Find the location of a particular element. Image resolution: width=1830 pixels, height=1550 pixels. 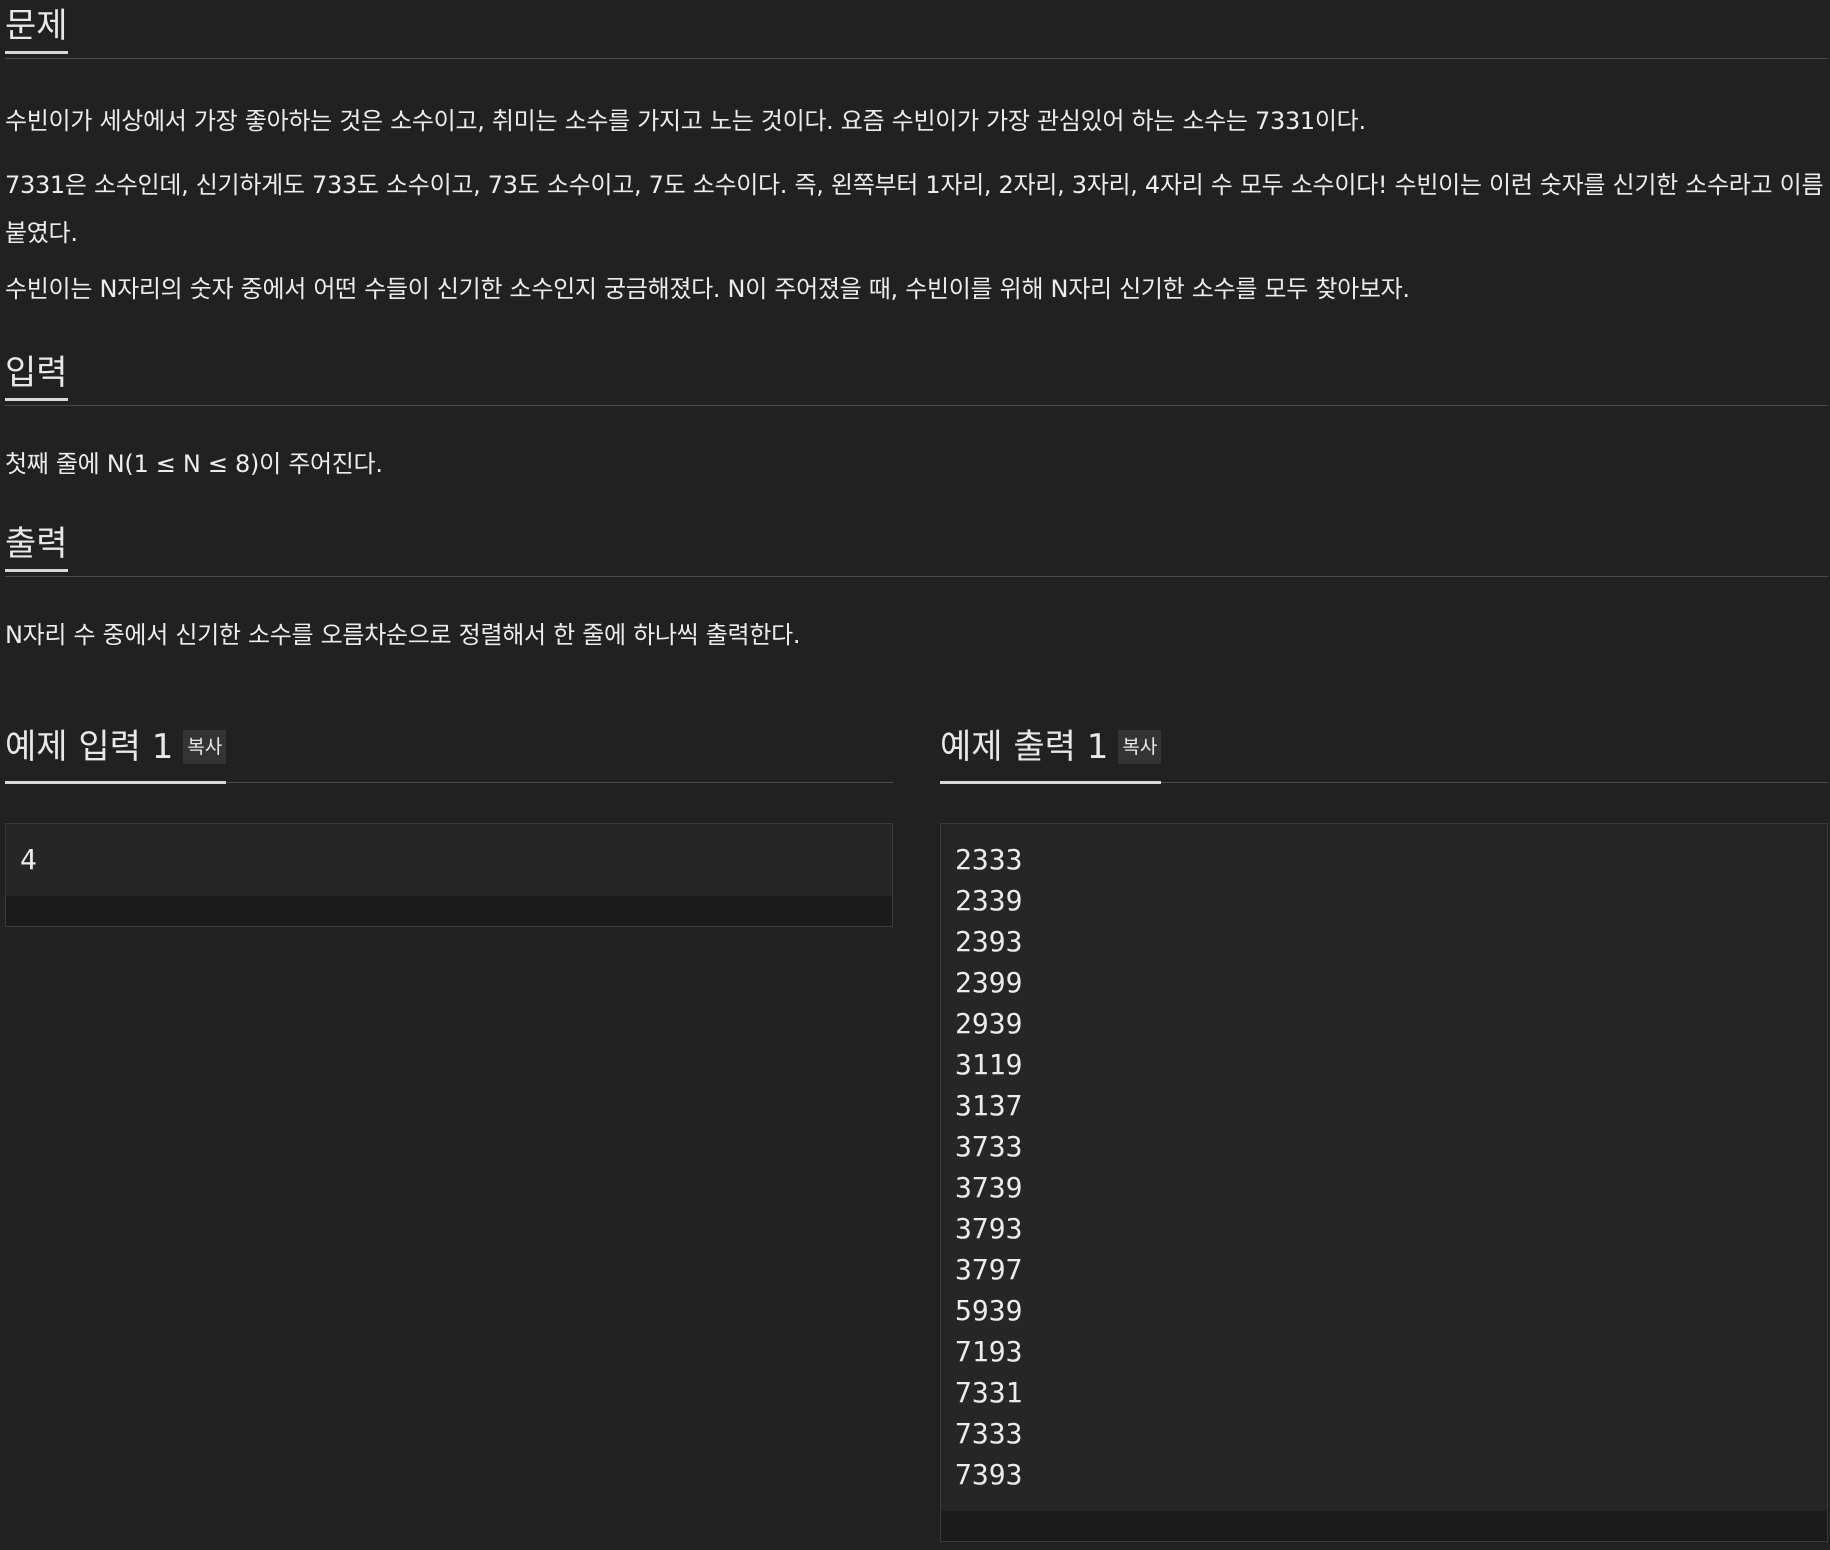

sample-output-line: 7331 is located at coordinates (989, 1392).